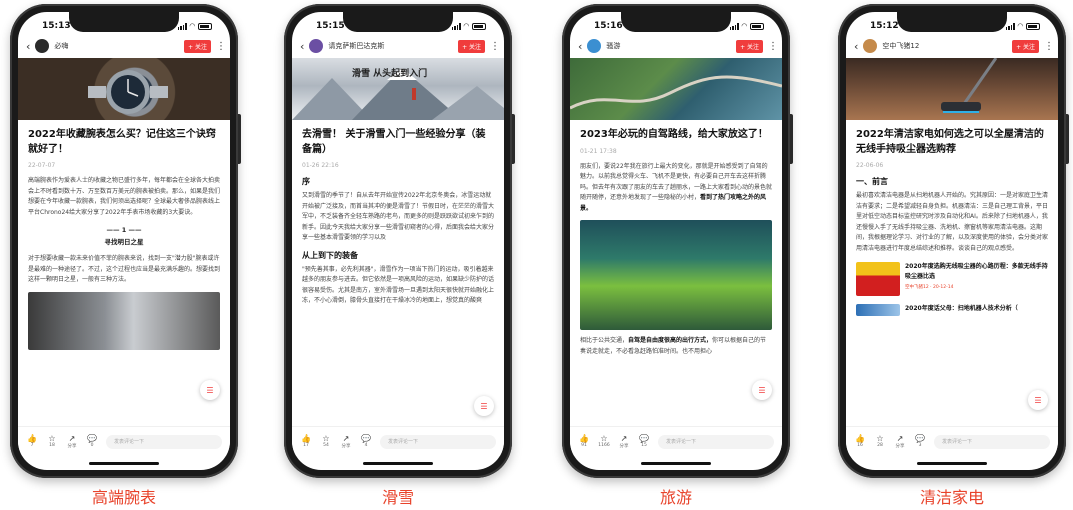 The width and height of the screenshot is (1073, 510). I want to click on favorite-button: ☆ 28, so click(880, 441).